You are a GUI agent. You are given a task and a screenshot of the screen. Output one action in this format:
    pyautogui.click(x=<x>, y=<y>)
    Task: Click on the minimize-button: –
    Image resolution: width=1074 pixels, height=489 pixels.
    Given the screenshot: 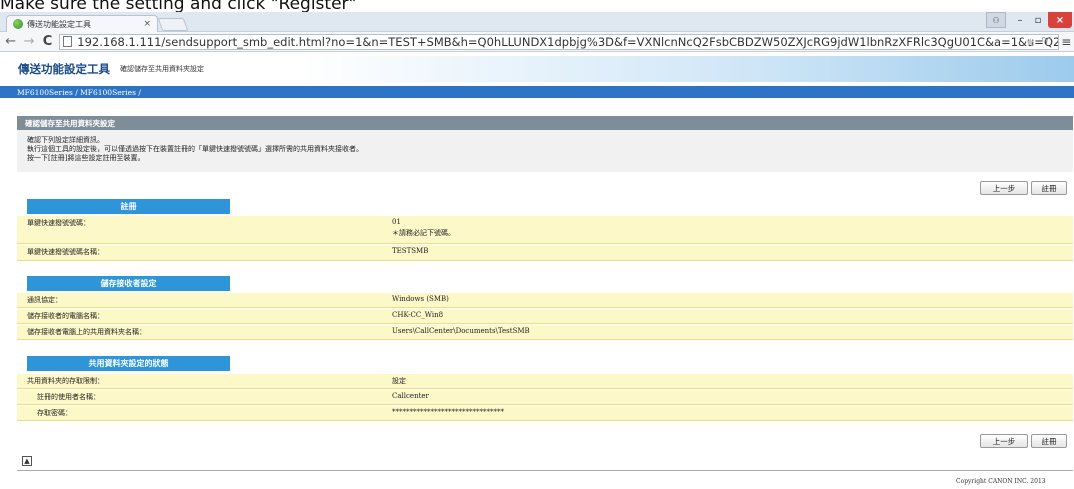 What is the action you would take?
    pyautogui.click(x=1020, y=20)
    